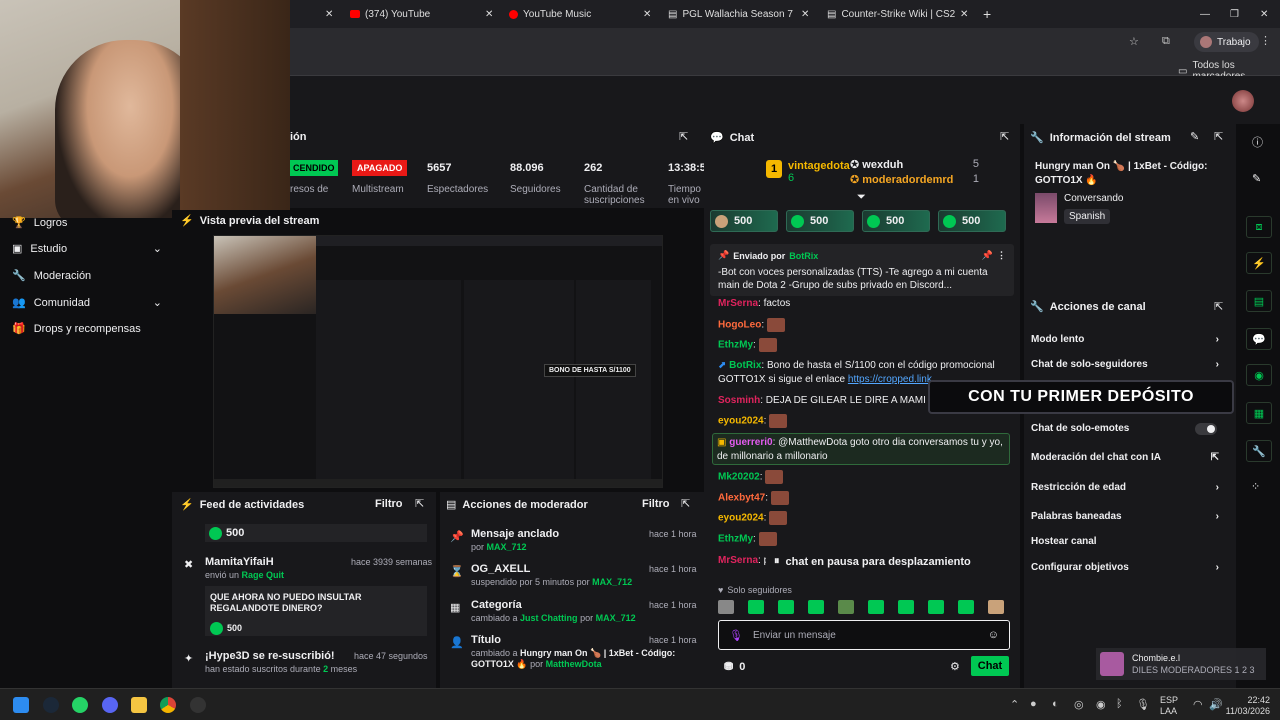 This screenshot has width=1280, height=720. I want to click on action-ai-moderation: Moderación del chat con IA ⇱, so click(1131, 457).